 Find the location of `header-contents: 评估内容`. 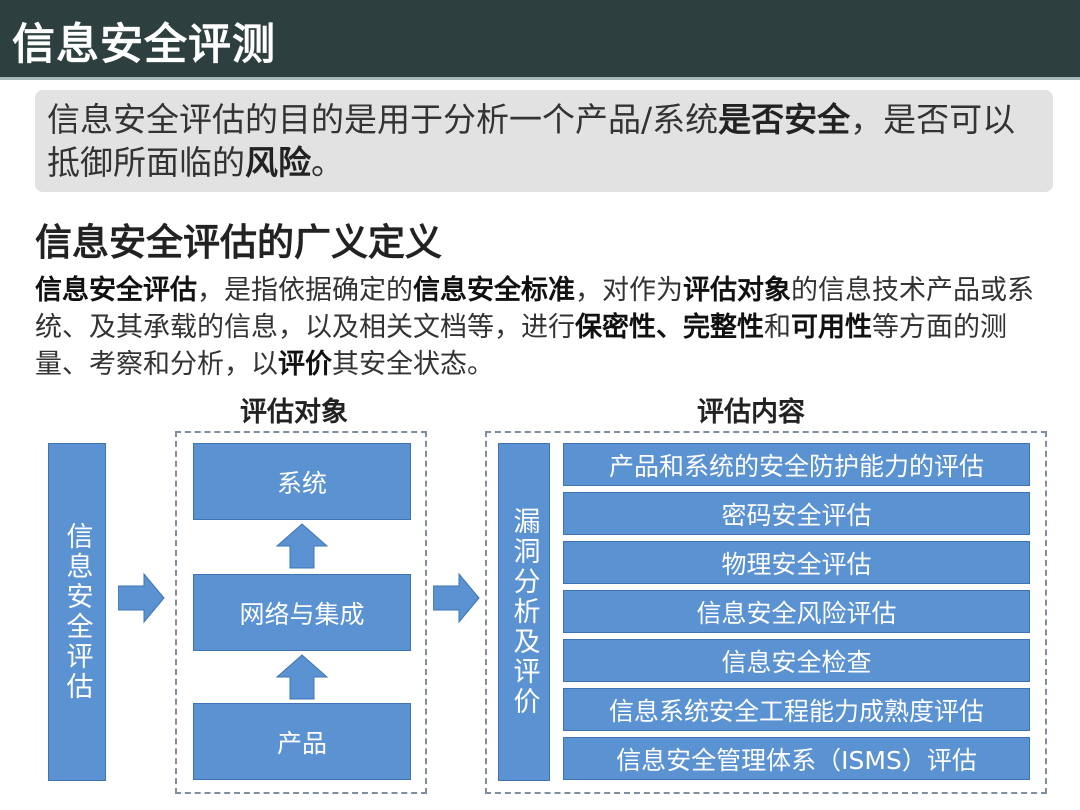

header-contents: 评估内容 is located at coordinates (751, 412).